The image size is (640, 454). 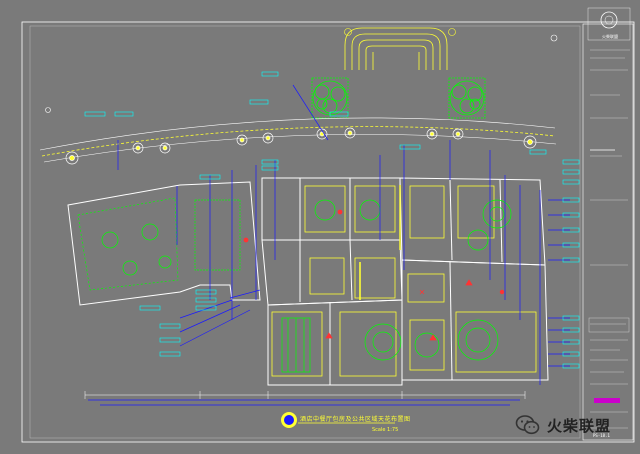 I want to click on tree-right, so click(x=467, y=98).